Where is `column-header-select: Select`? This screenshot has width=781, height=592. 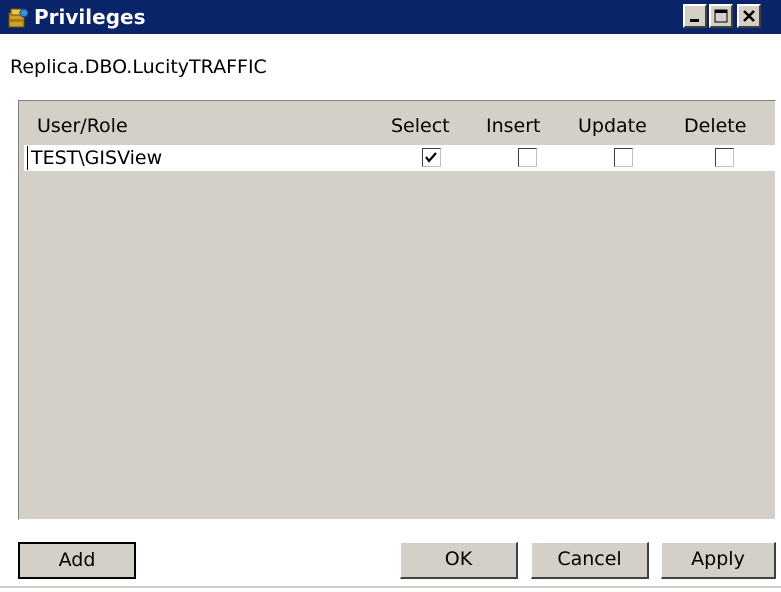 column-header-select: Select is located at coordinates (420, 126).